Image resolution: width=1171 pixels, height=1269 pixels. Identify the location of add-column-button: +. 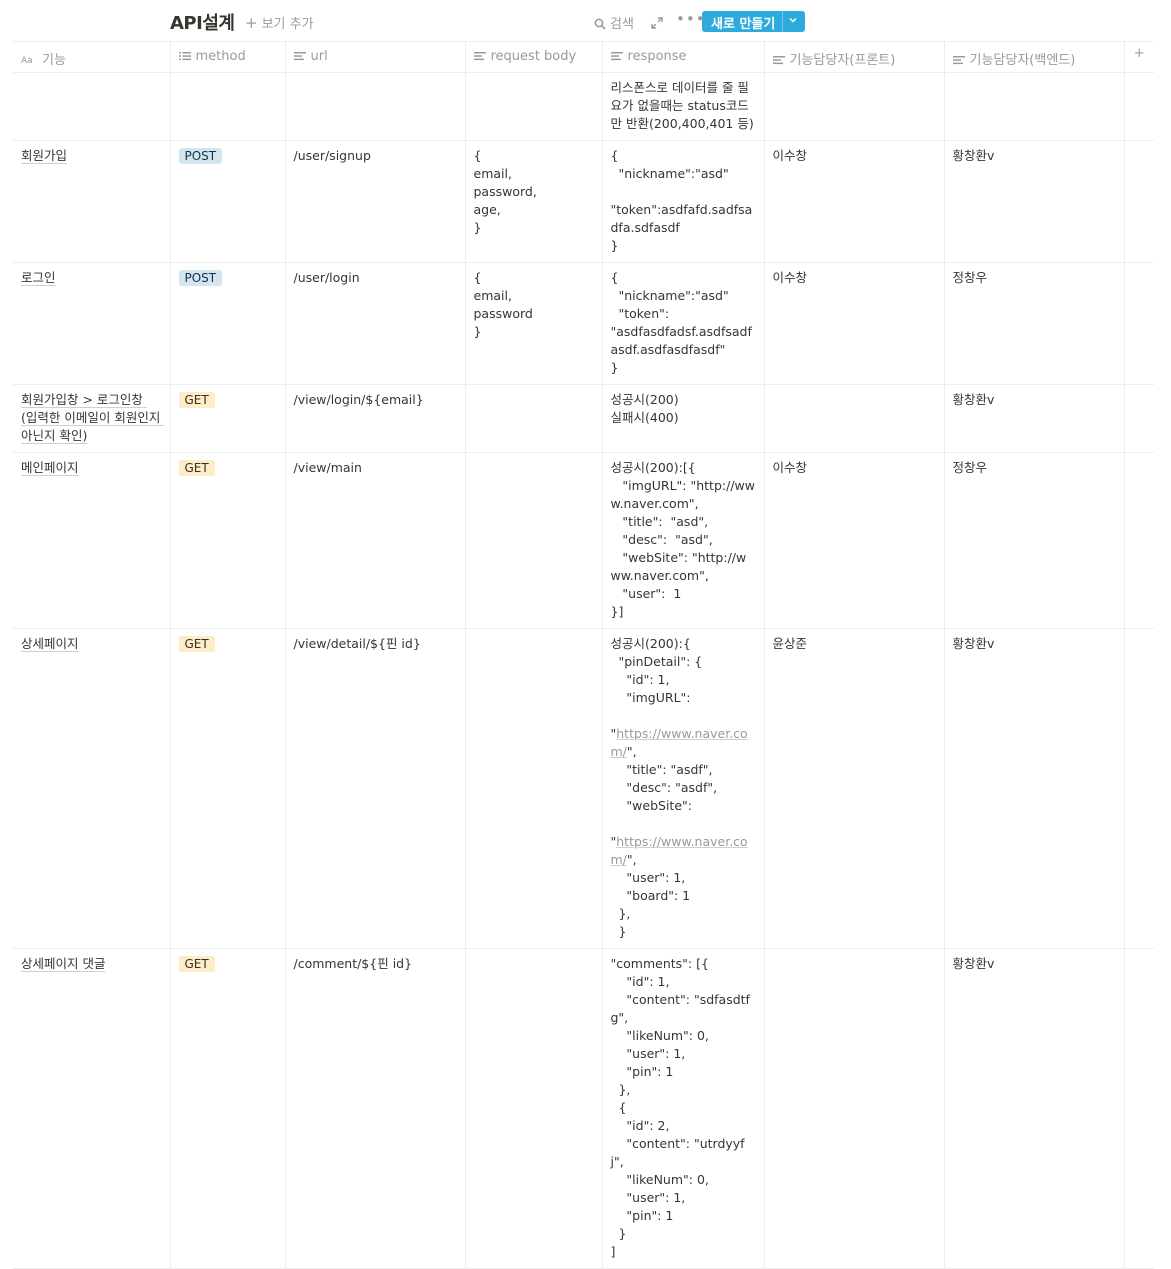
(1139, 57).